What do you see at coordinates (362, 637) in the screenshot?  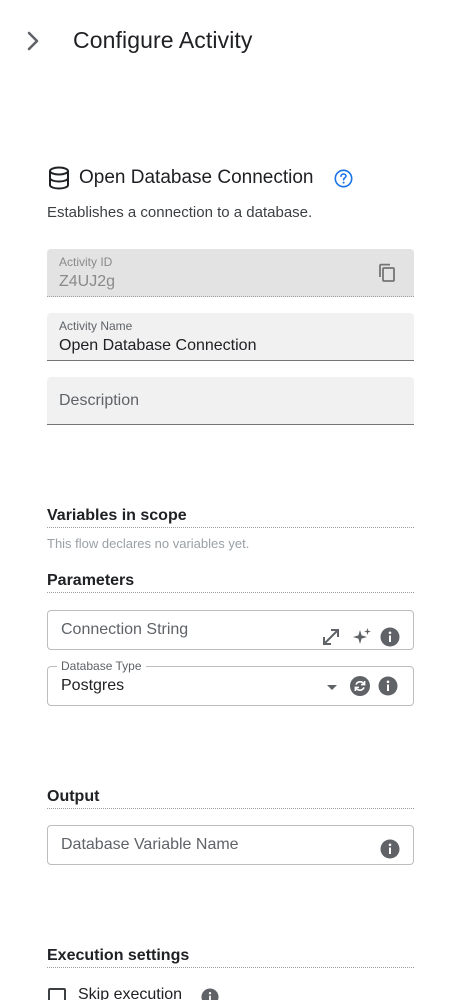 I see `sparkle-icon` at bounding box center [362, 637].